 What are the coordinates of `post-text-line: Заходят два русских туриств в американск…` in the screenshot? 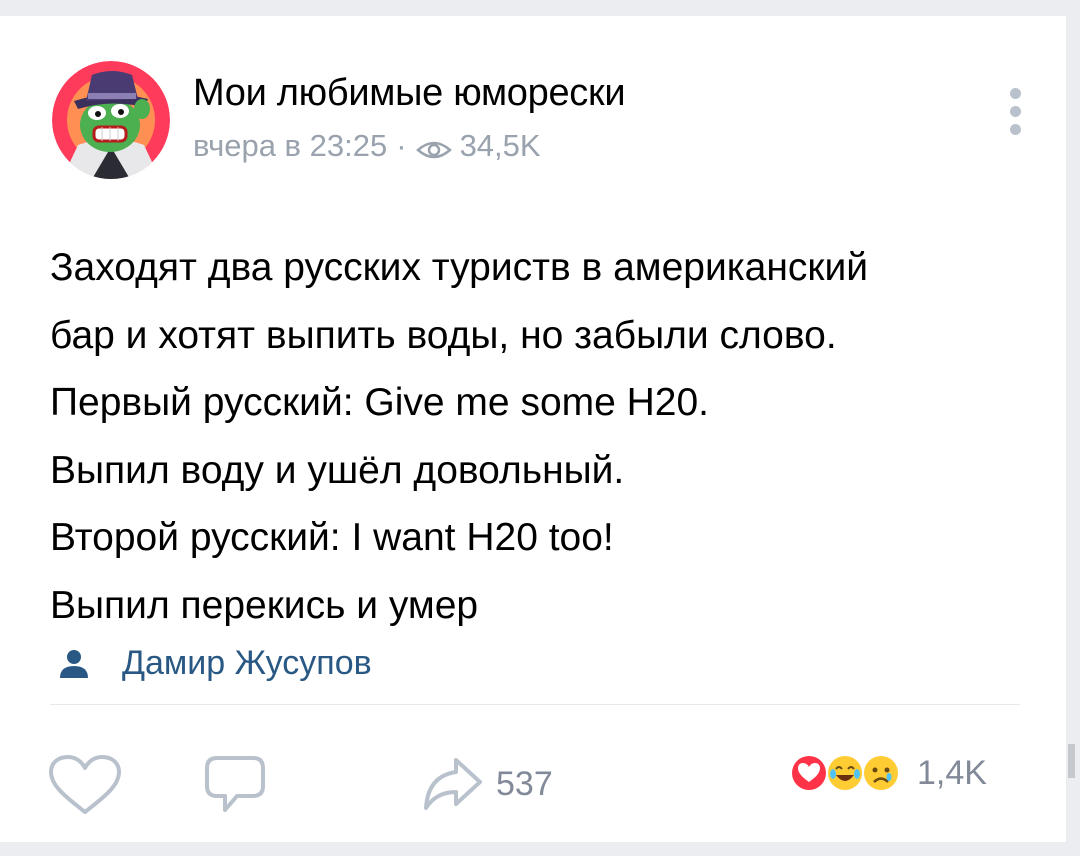 It's located at (459, 267).